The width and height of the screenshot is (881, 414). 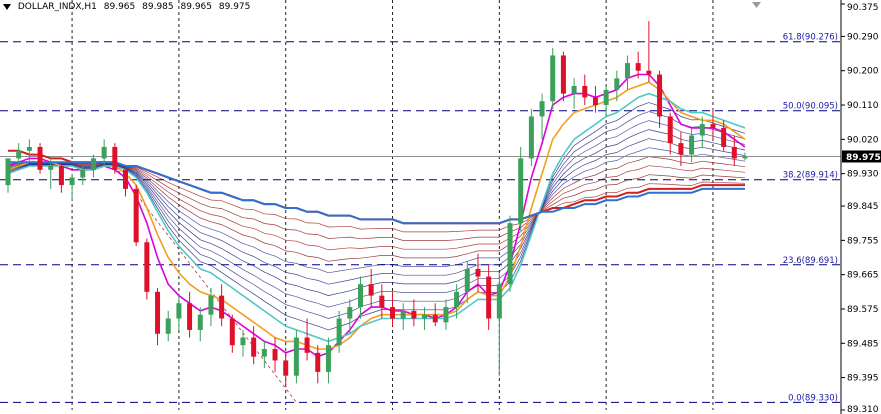 I want to click on price-axis-tick-label: 89.755, so click(x=863, y=241).